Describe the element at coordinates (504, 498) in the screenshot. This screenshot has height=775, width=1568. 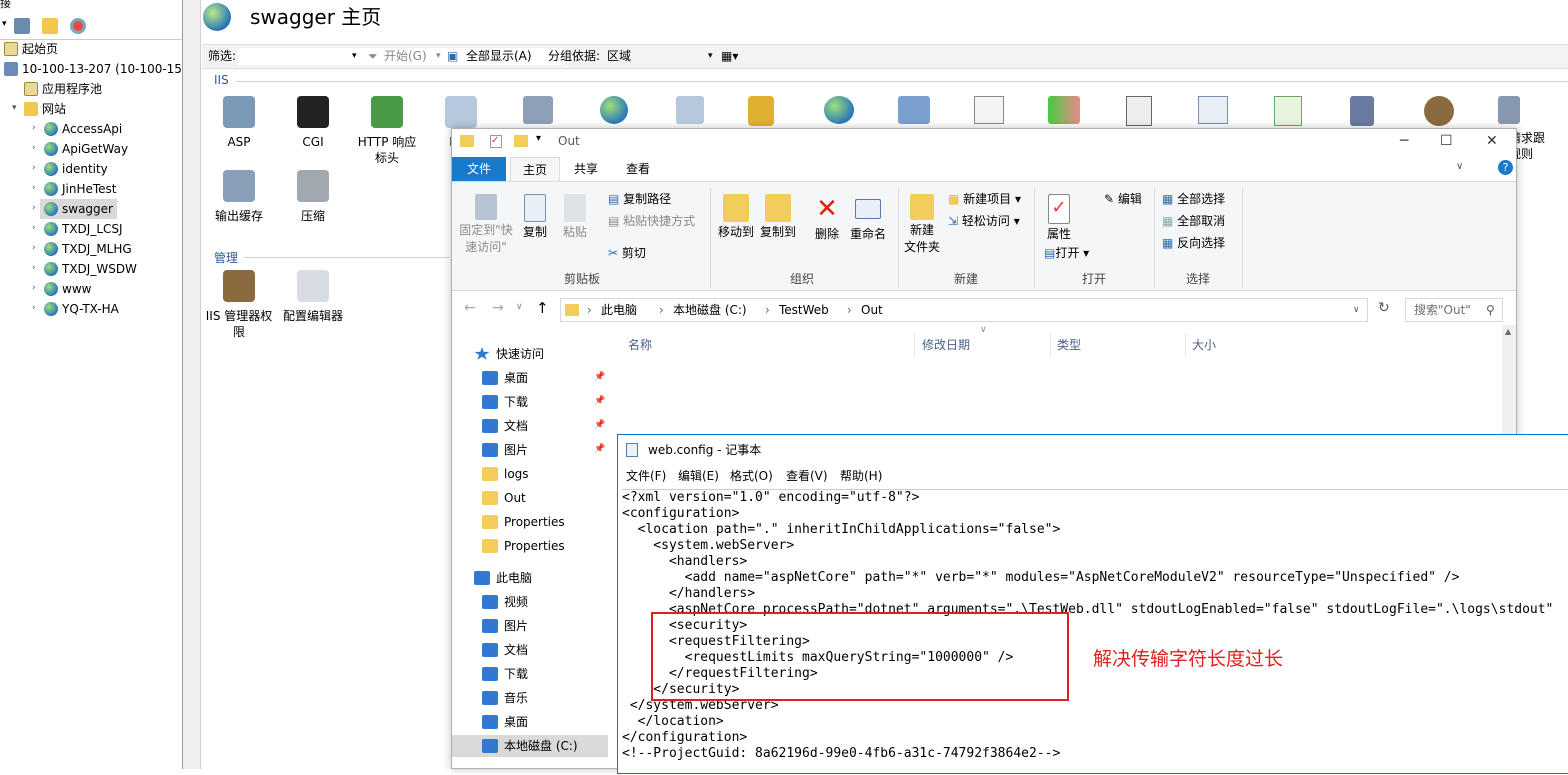
I see `nav-item: Out` at that location.